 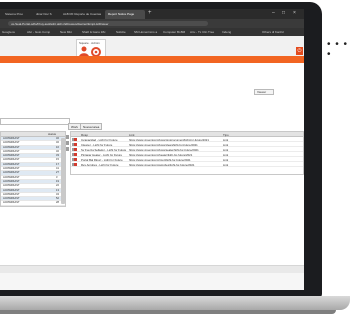 What do you see at coordinates (57, 203) in the screenshot?
I see `row-count: 28` at bounding box center [57, 203].